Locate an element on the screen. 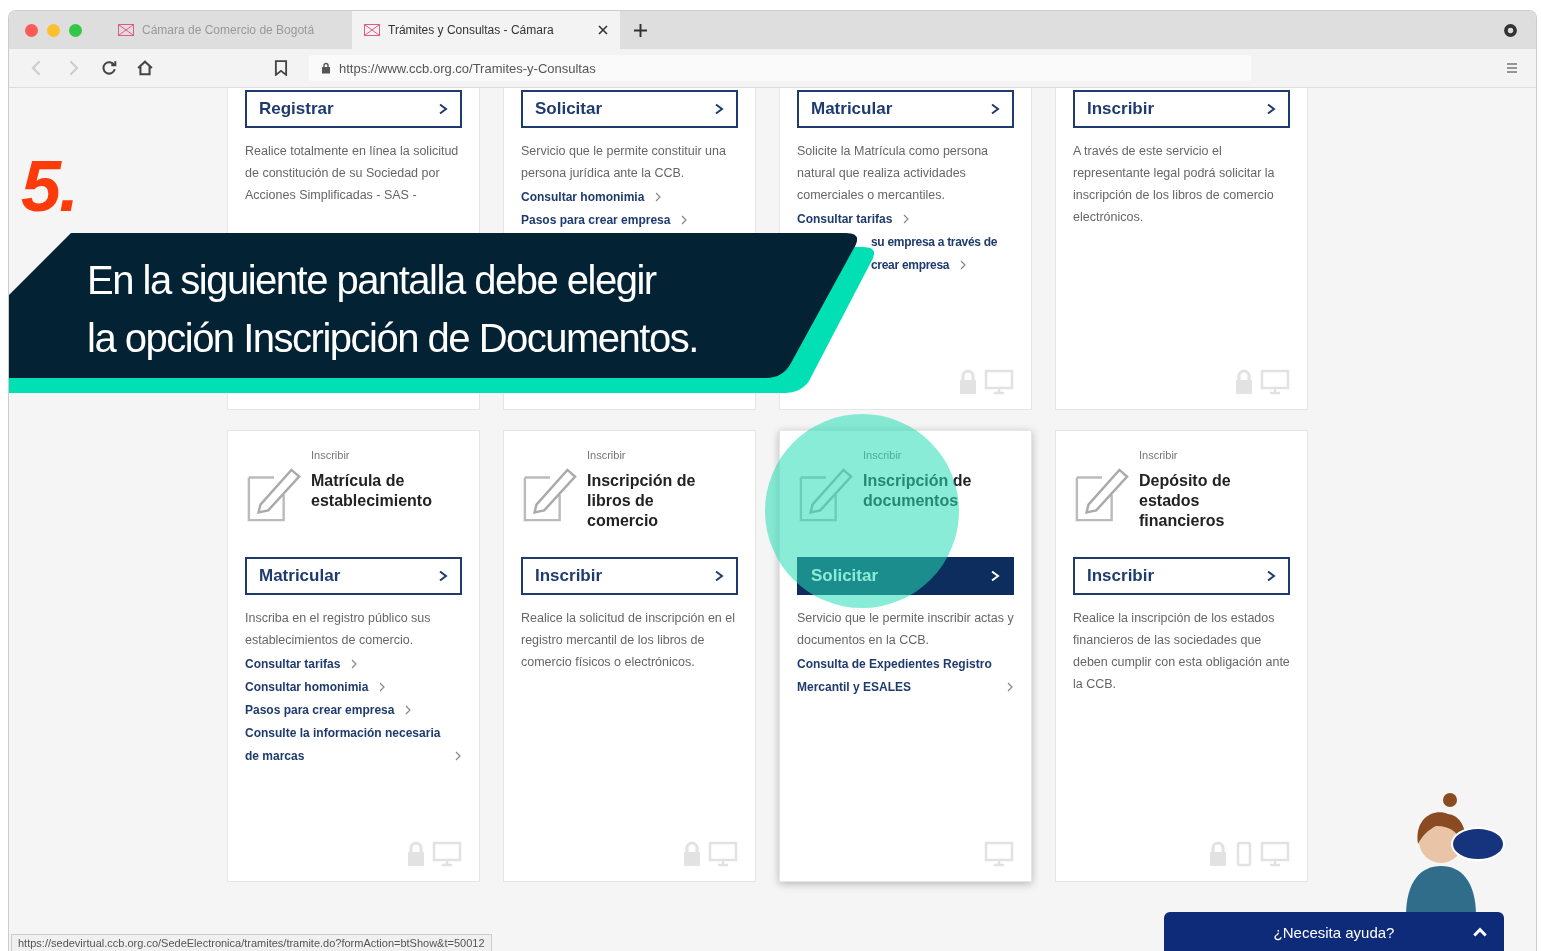 This screenshot has width=1541, height=951. caret-up-icon is located at coordinates (1480, 932).